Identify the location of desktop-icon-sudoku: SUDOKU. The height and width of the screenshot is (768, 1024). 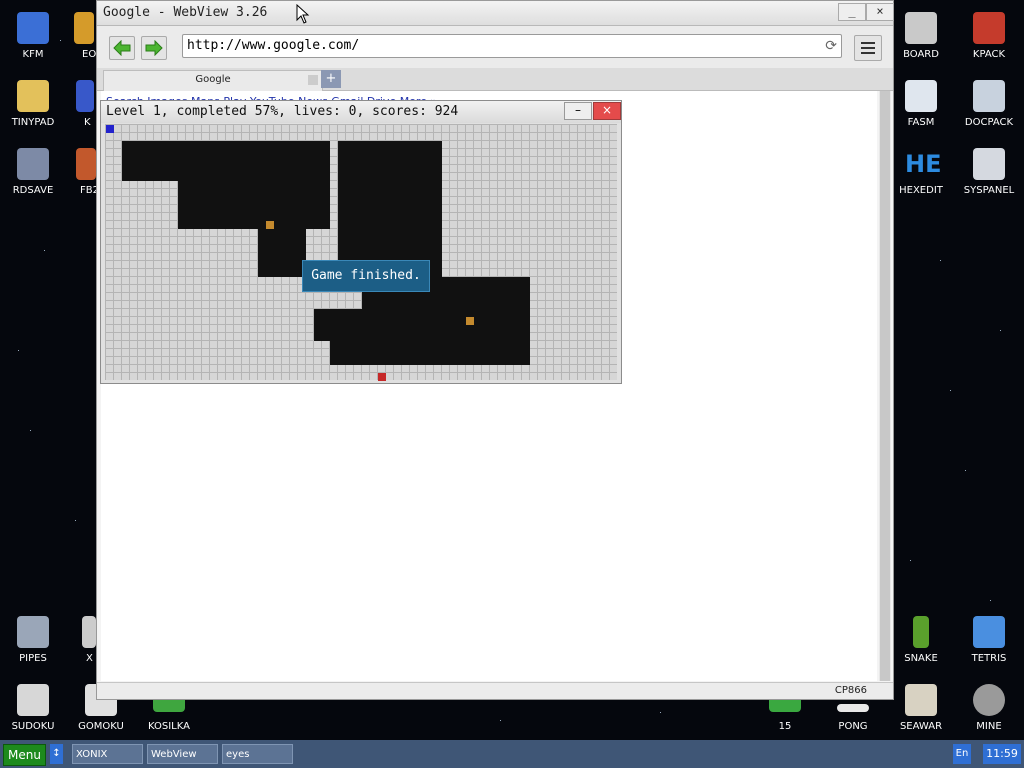
(33, 708).